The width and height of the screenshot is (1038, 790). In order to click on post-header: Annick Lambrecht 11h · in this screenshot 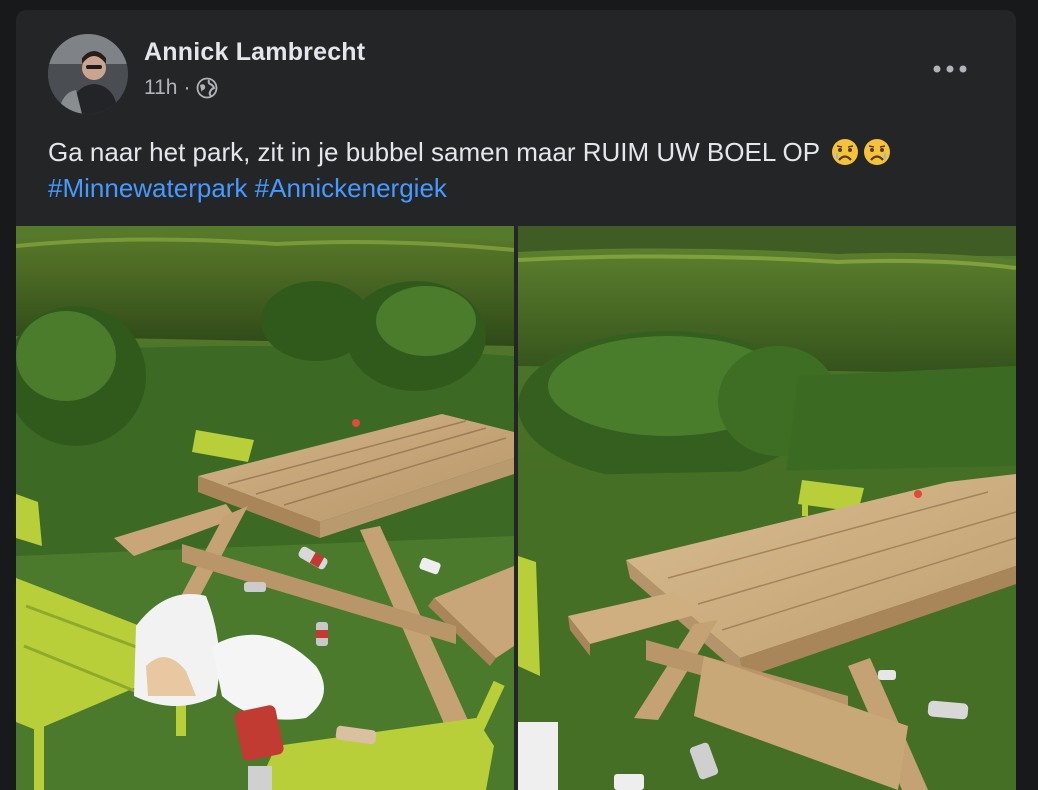, I will do `click(516, 62)`.